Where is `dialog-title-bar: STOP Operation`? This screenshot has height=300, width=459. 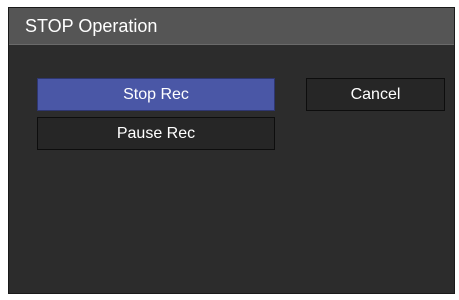
dialog-title-bar: STOP Operation is located at coordinates (231, 26).